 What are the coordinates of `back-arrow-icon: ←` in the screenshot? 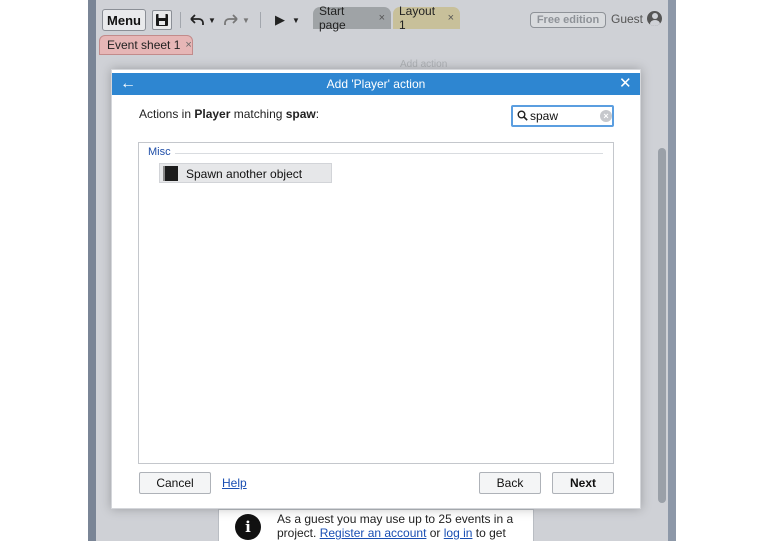 It's located at (128, 84).